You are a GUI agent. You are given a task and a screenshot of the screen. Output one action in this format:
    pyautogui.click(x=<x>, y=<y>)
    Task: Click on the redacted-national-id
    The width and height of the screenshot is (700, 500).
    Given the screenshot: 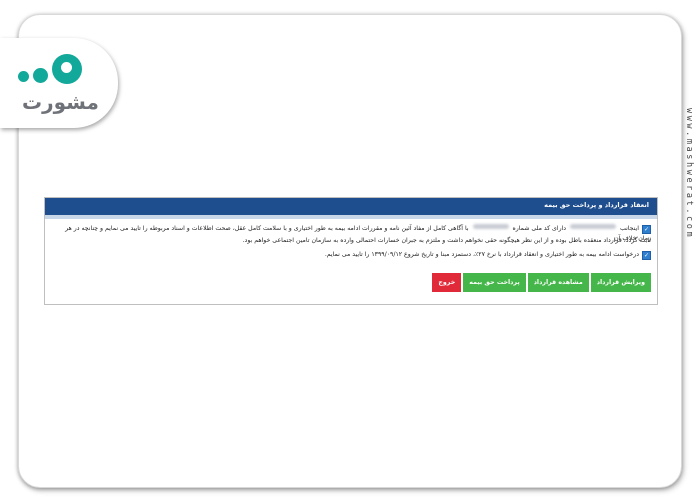 What is the action you would take?
    pyautogui.click(x=490, y=226)
    